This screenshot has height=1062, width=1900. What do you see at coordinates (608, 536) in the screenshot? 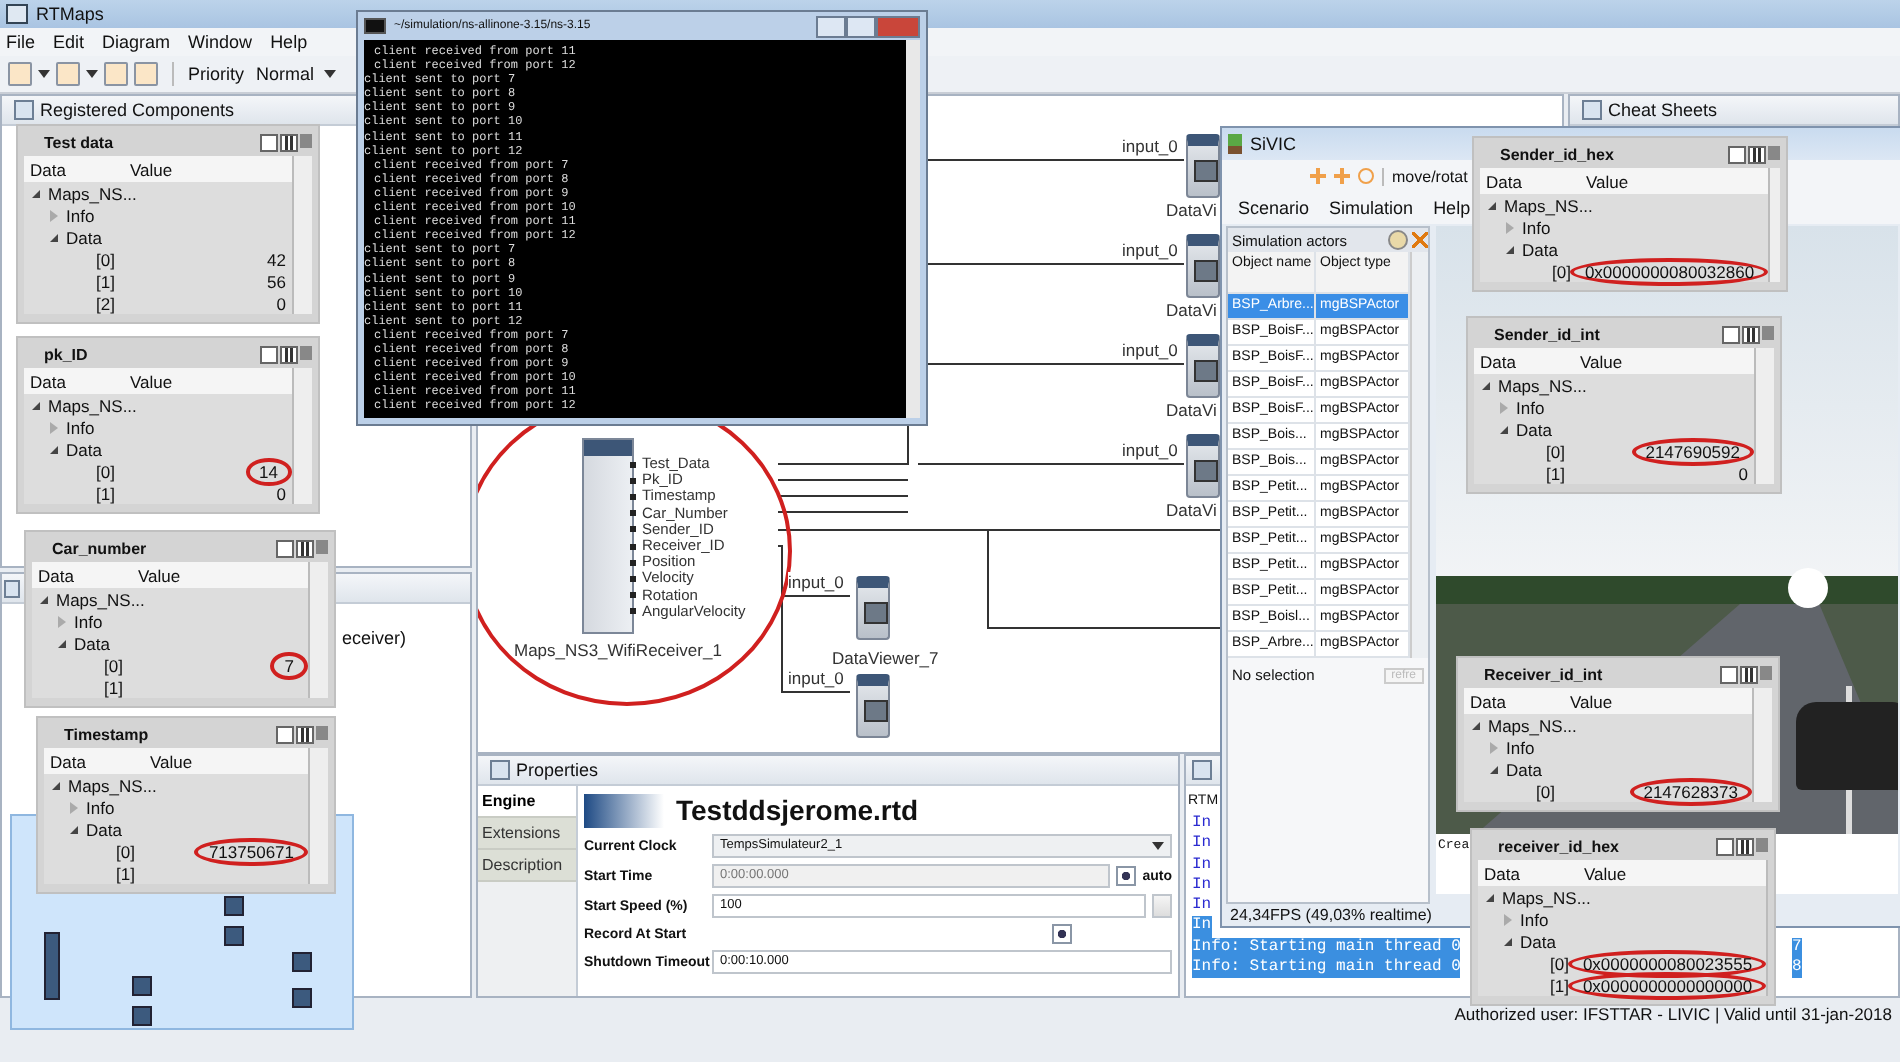
I see `component-block` at bounding box center [608, 536].